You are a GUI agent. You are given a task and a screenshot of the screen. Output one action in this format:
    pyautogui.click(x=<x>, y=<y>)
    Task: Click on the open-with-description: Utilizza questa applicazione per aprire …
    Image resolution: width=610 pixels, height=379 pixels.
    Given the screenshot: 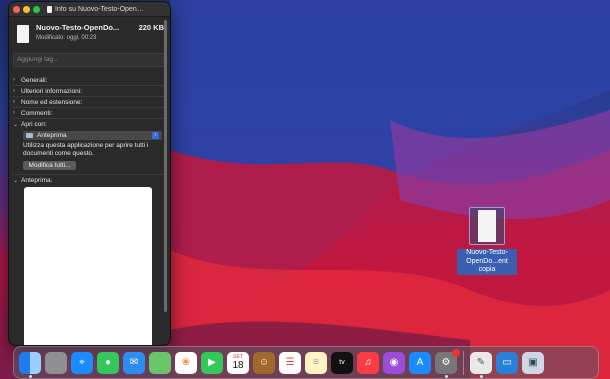 What is the action you would take?
    pyautogui.click(x=86, y=149)
    